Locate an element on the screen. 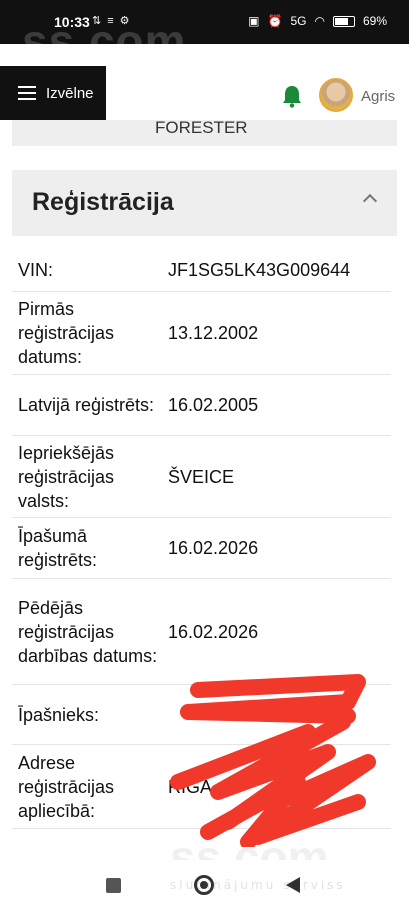 This screenshot has height=910, width=409. row-label: Iepriekšējās reģistrācijas valsts: is located at coordinates (66, 476).